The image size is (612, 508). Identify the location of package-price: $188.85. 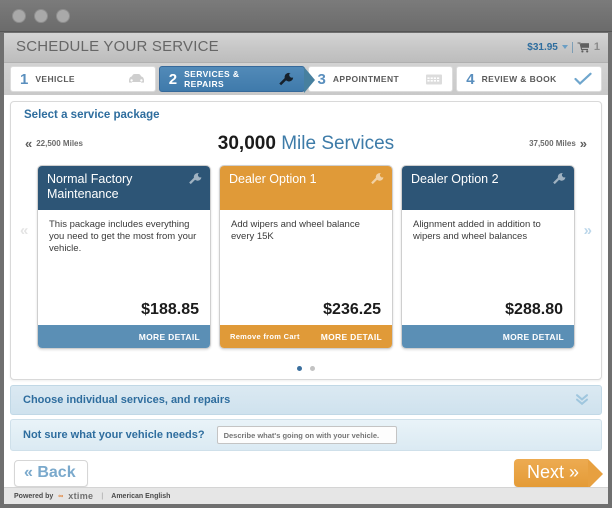
(170, 309).